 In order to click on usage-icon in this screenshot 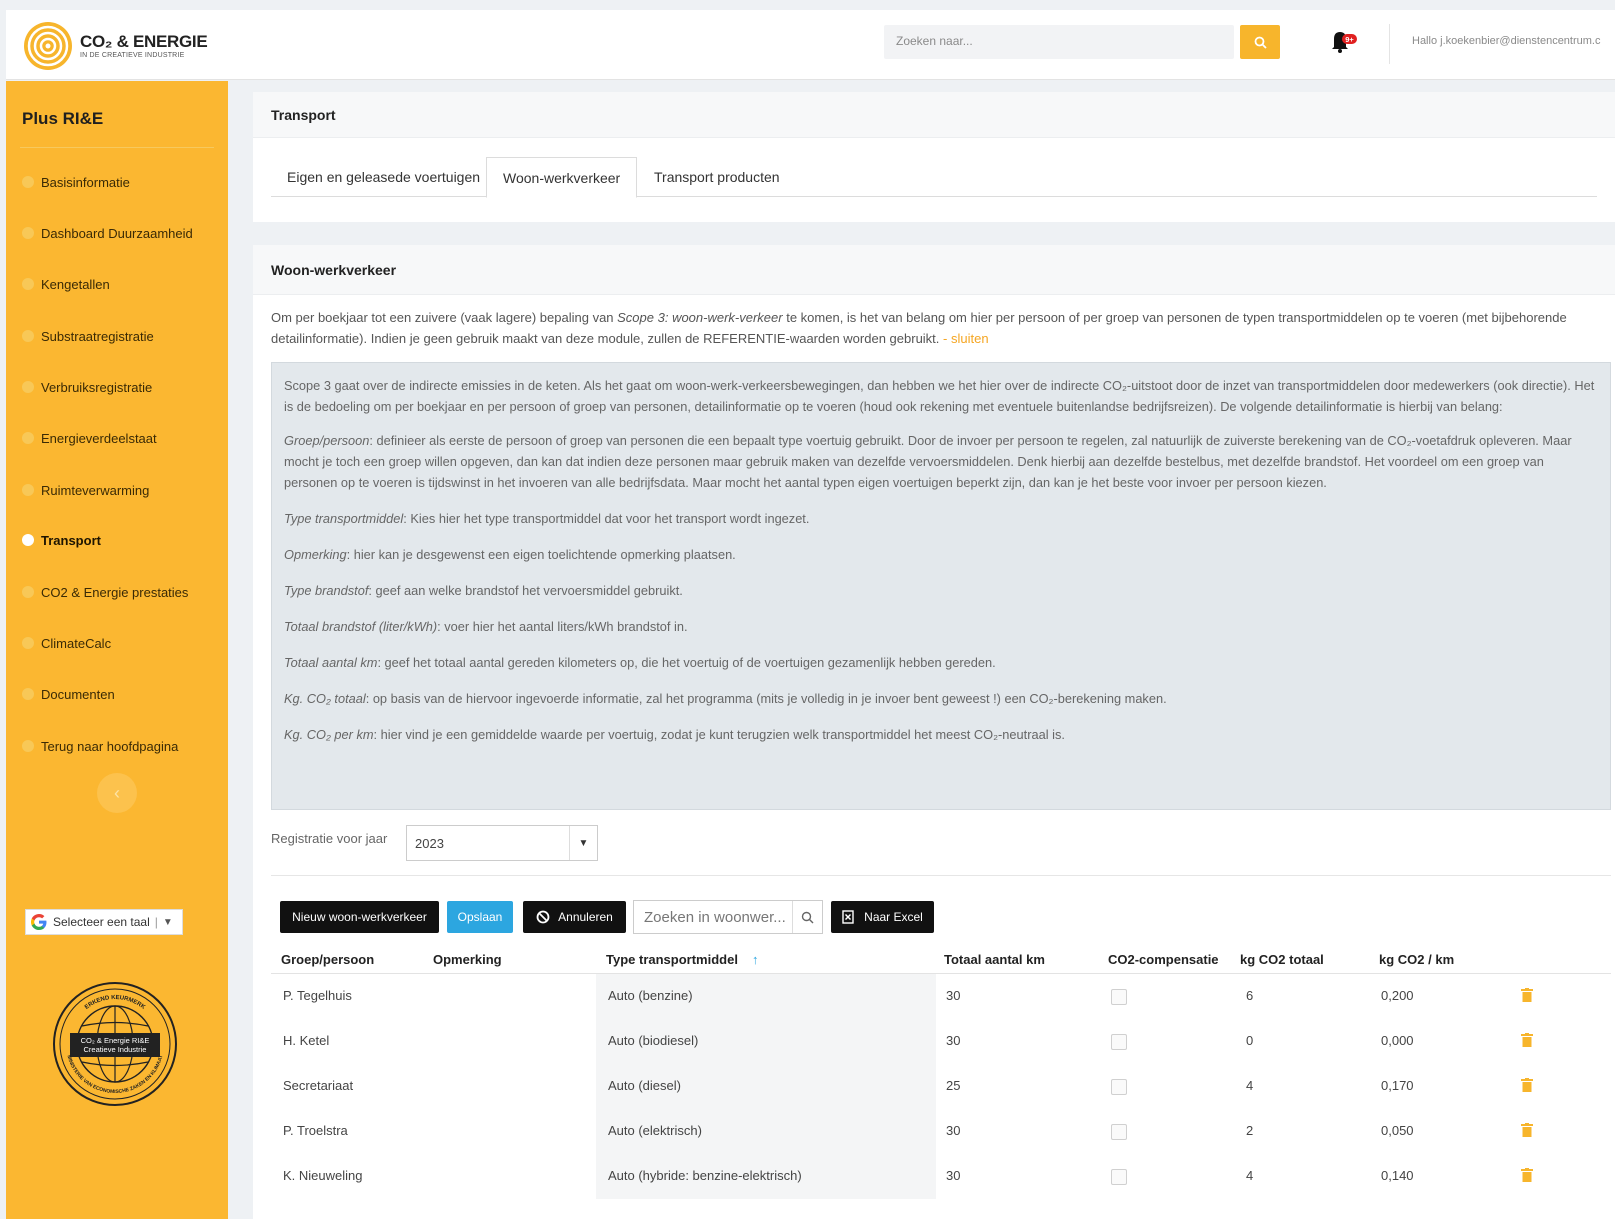, I will do `click(28, 387)`.